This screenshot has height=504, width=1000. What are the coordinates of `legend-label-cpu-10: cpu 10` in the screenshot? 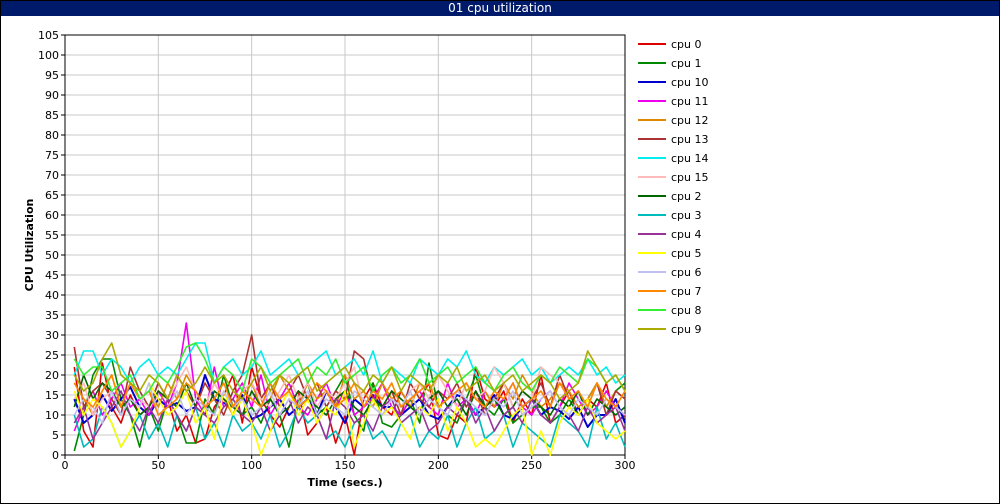 It's located at (690, 82).